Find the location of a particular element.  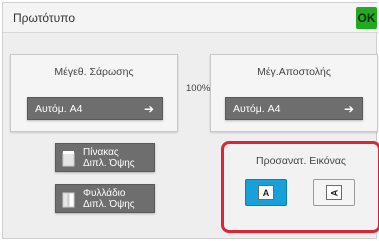

page-title: Πρωτότυπο is located at coordinates (44, 18).